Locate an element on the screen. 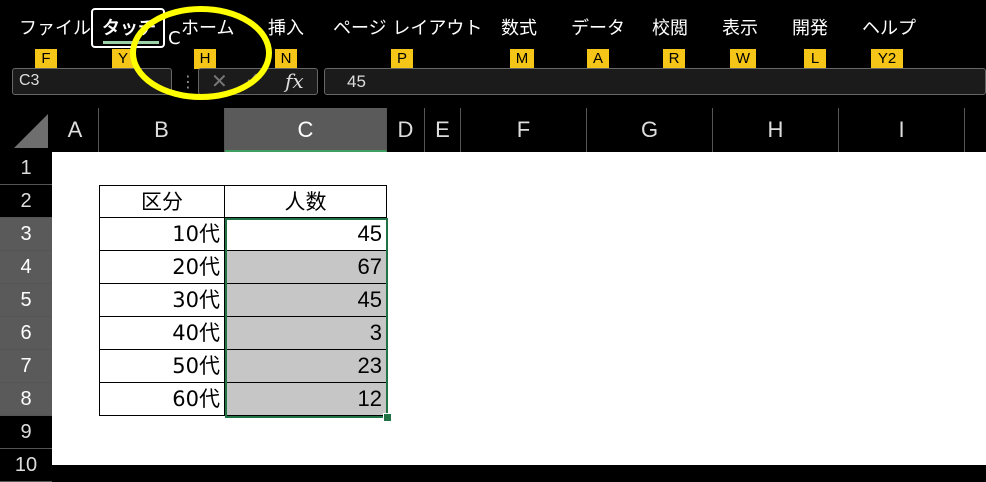 This screenshot has height=482, width=986. table-cell-label: 30代 is located at coordinates (162, 300).